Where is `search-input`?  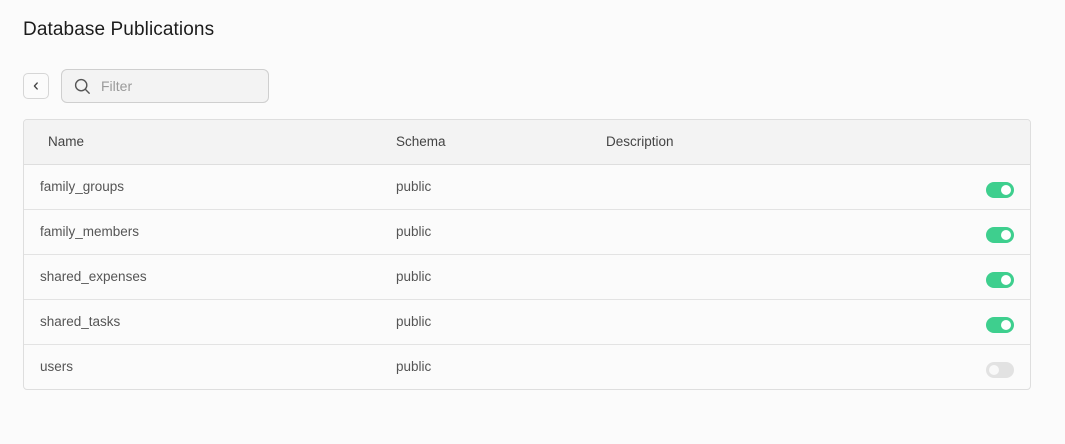
search-input is located at coordinates (176, 86).